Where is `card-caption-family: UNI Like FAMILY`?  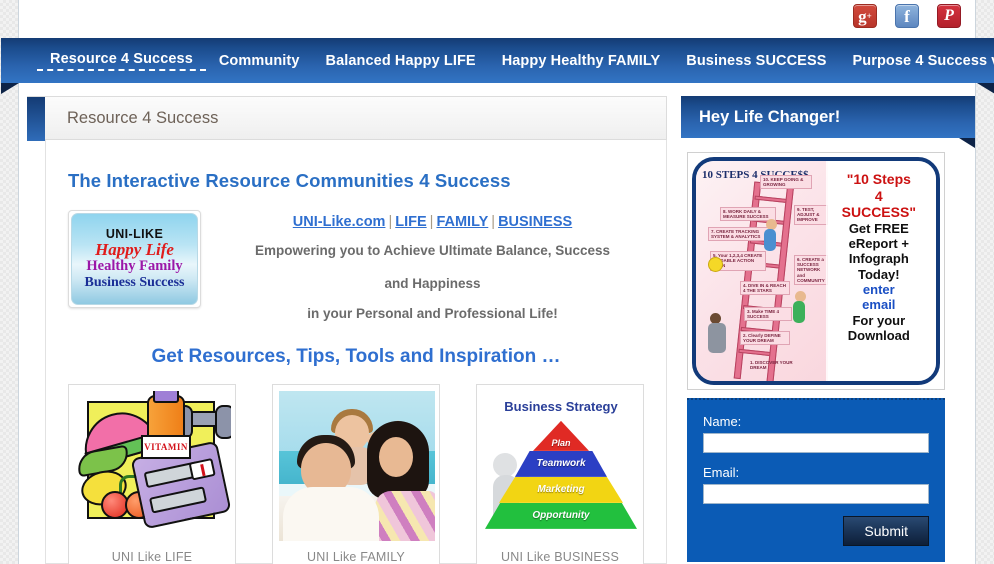 card-caption-family: UNI Like FAMILY is located at coordinates (356, 556).